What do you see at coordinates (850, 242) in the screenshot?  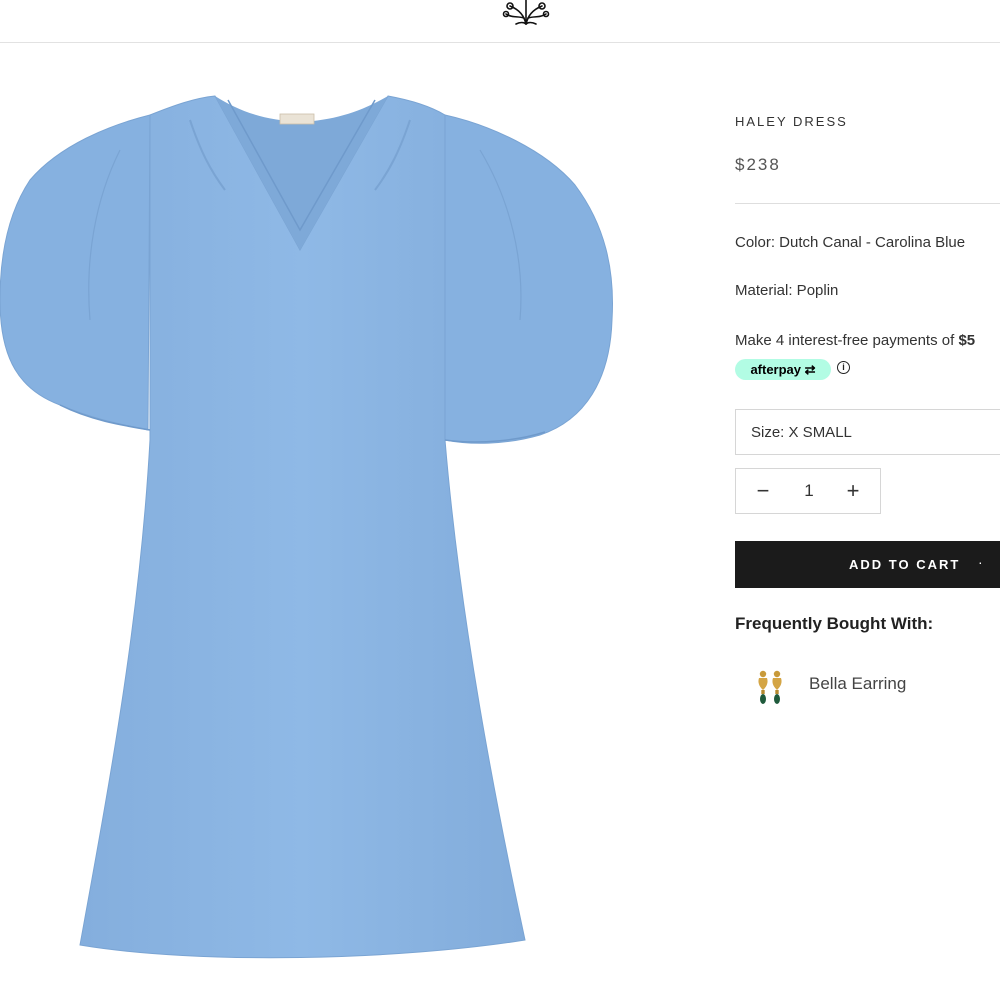 I see `color-info: Color: Dutch Canal - Carolina Blue` at bounding box center [850, 242].